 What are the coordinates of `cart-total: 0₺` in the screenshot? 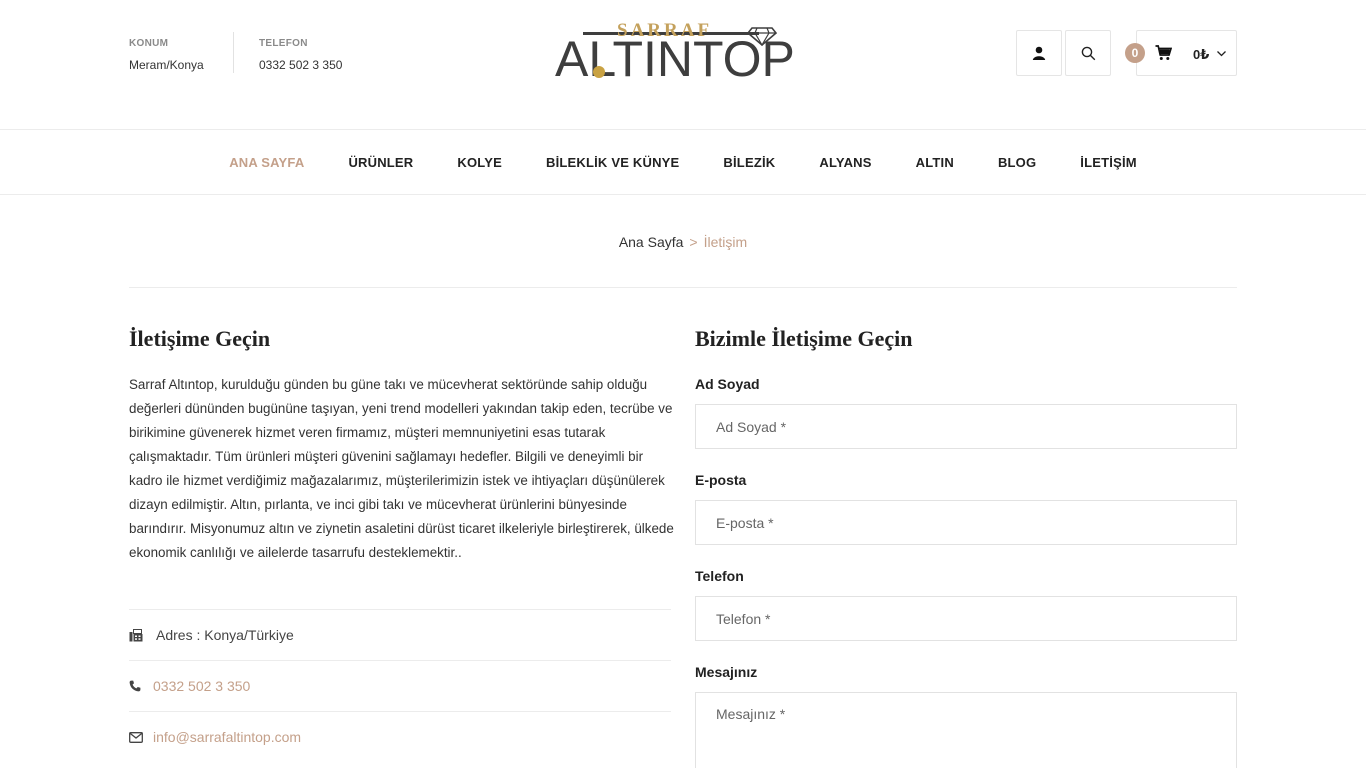 It's located at (1201, 54).